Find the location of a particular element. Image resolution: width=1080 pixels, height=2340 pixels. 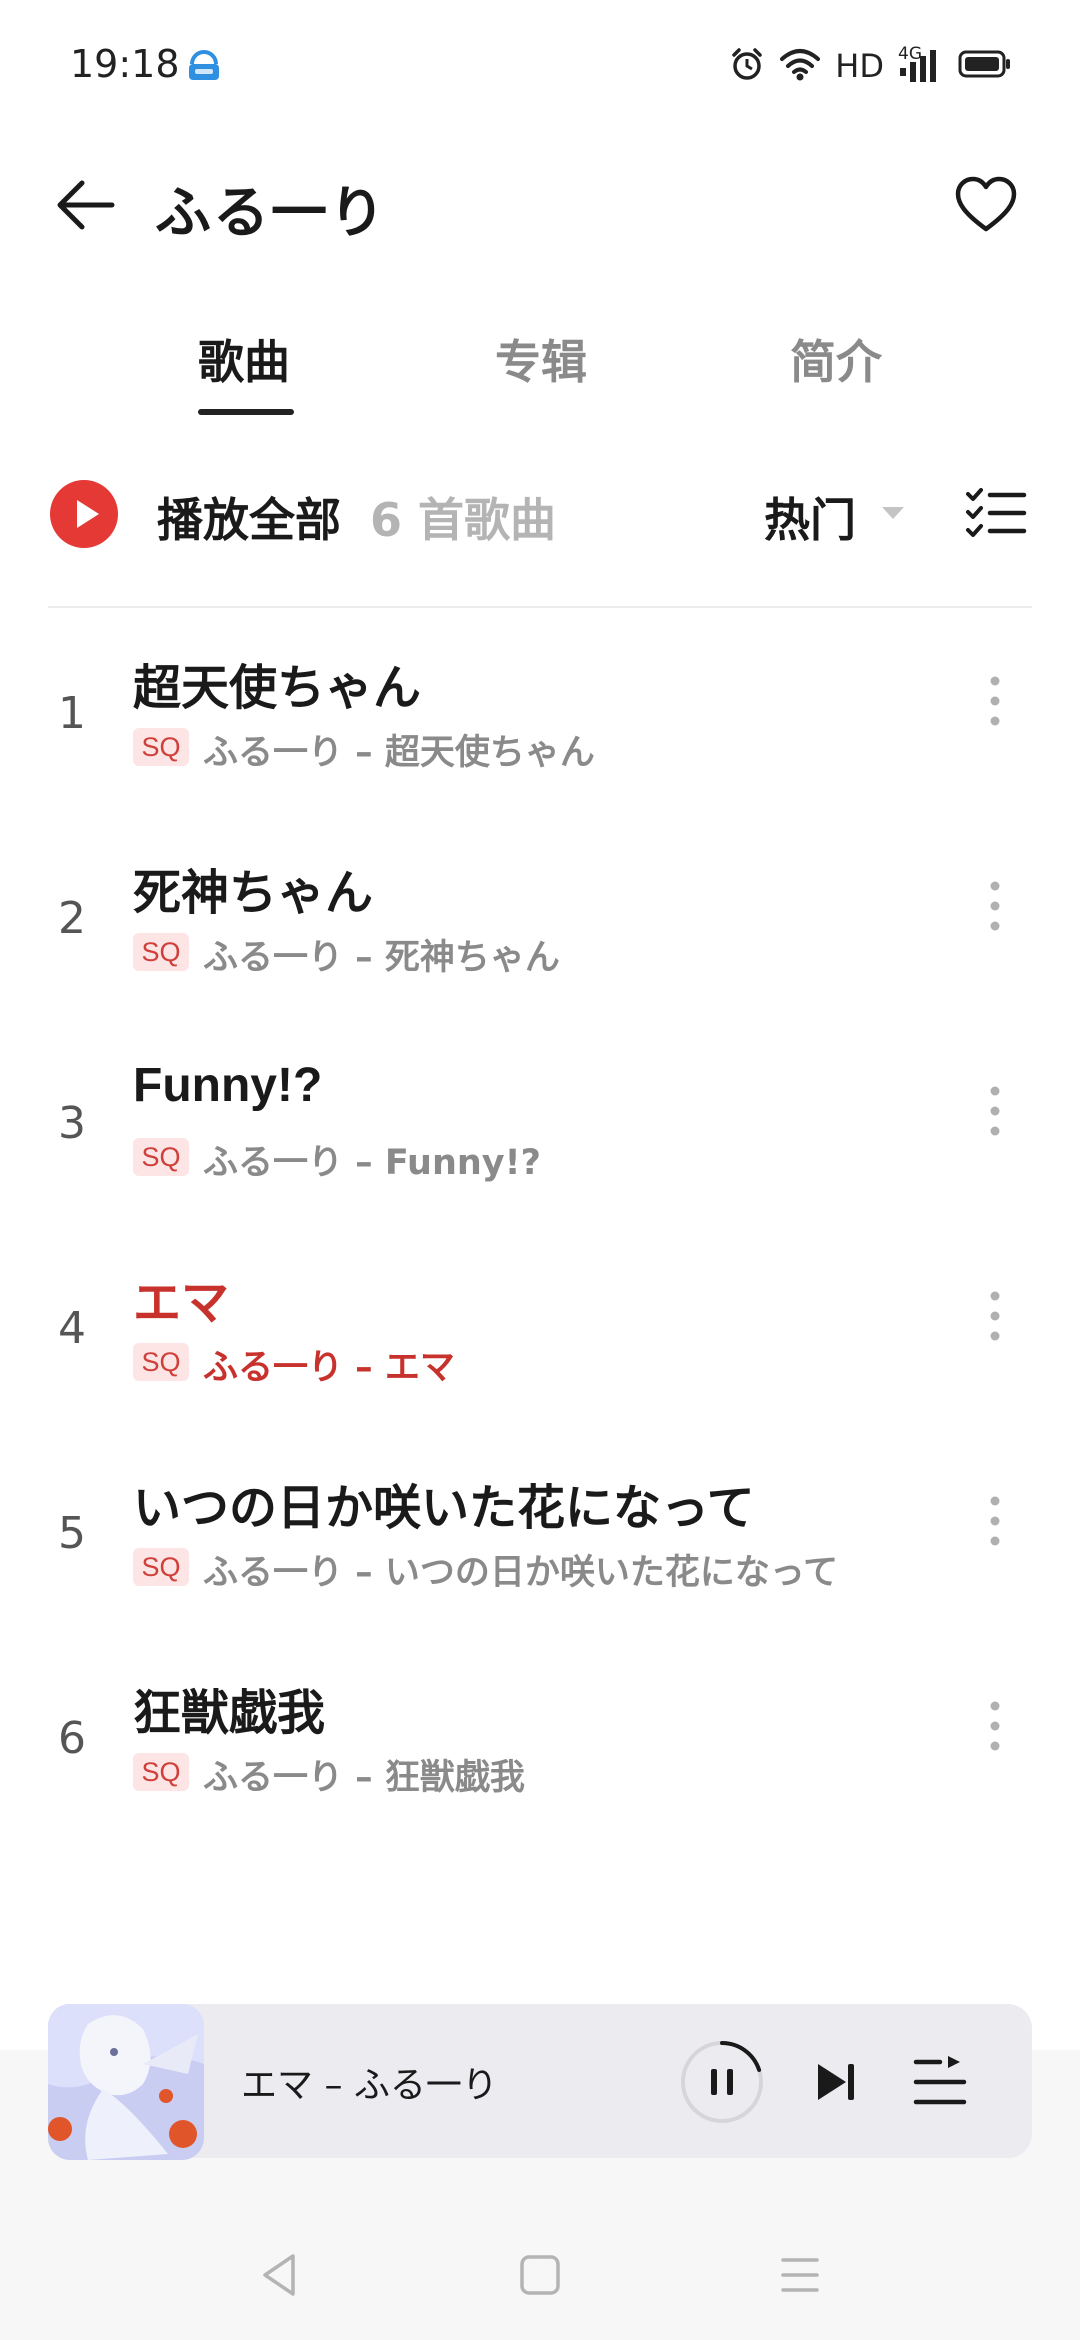

song-subtitle: ふる一り – 死神ちゃん is located at coordinates (381, 958).